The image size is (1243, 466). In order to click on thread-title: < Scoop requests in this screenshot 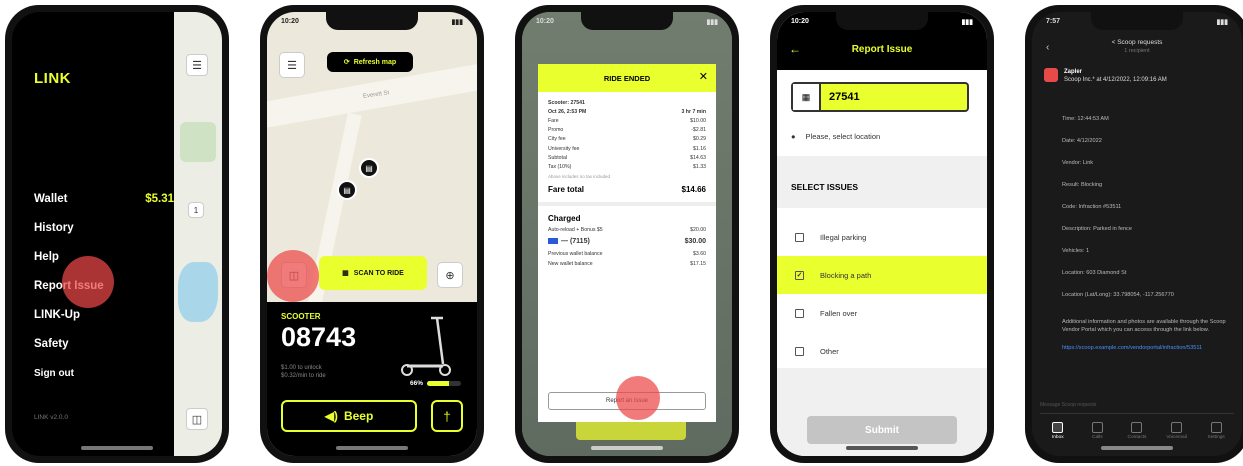, I will do `click(1137, 42)`.